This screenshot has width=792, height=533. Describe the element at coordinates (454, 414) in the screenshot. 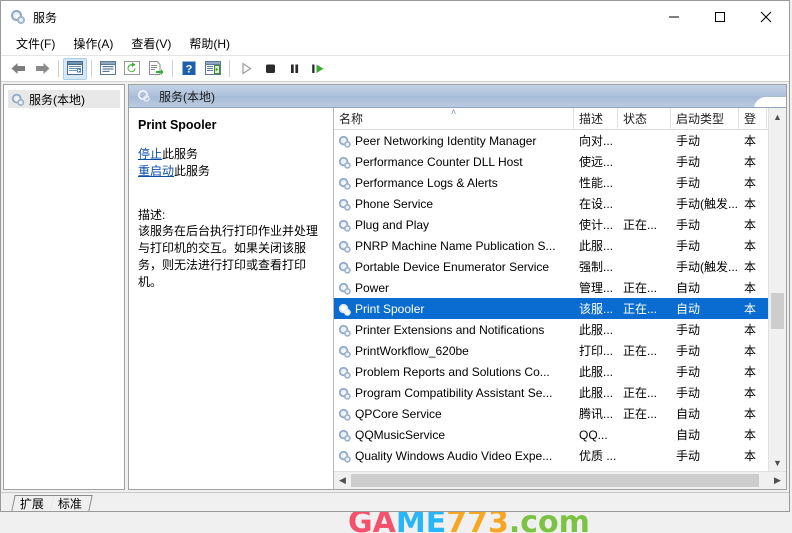

I see `cell-name: QPCore Service` at that location.